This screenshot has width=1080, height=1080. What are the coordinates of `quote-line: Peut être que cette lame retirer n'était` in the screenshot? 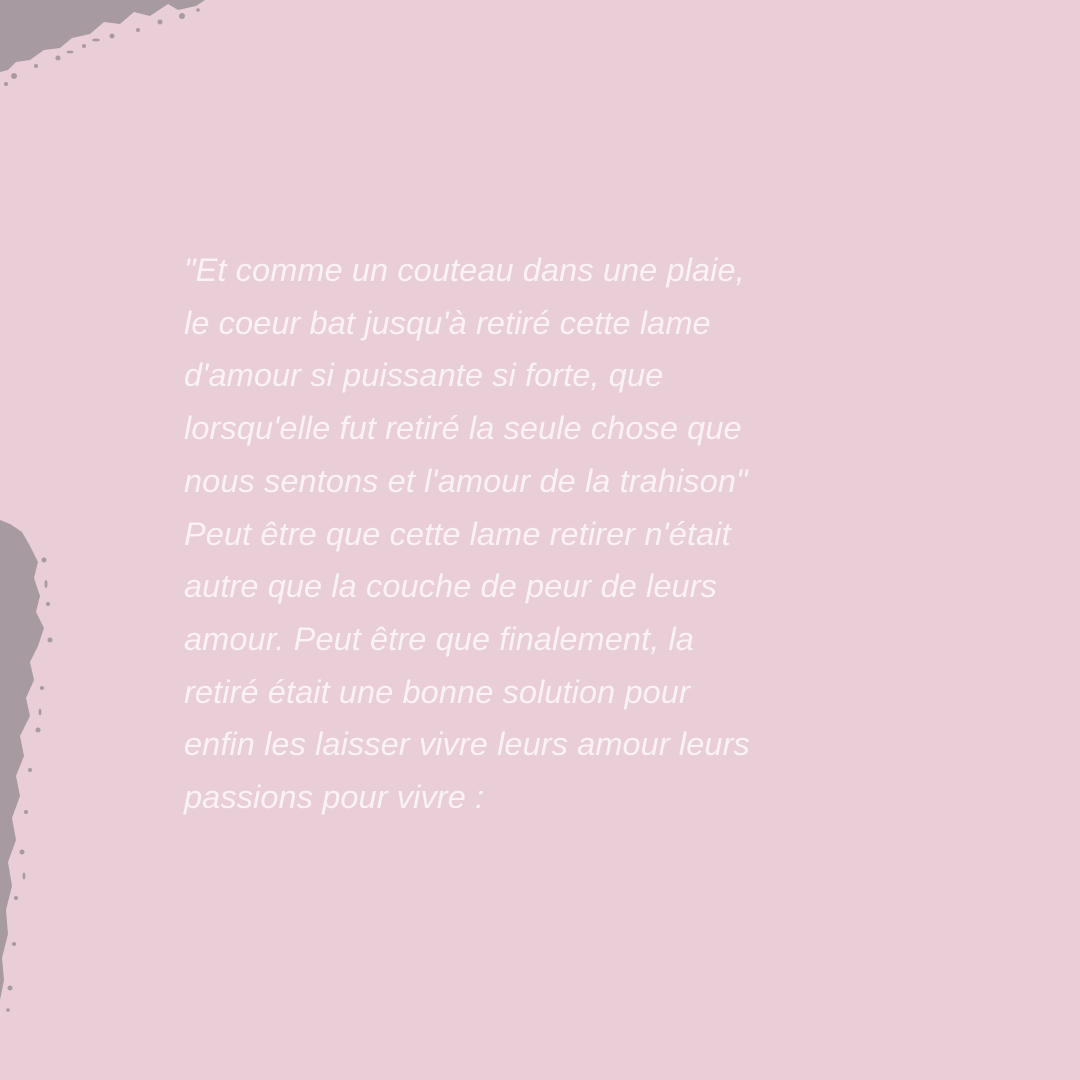 It's located at (457, 533).